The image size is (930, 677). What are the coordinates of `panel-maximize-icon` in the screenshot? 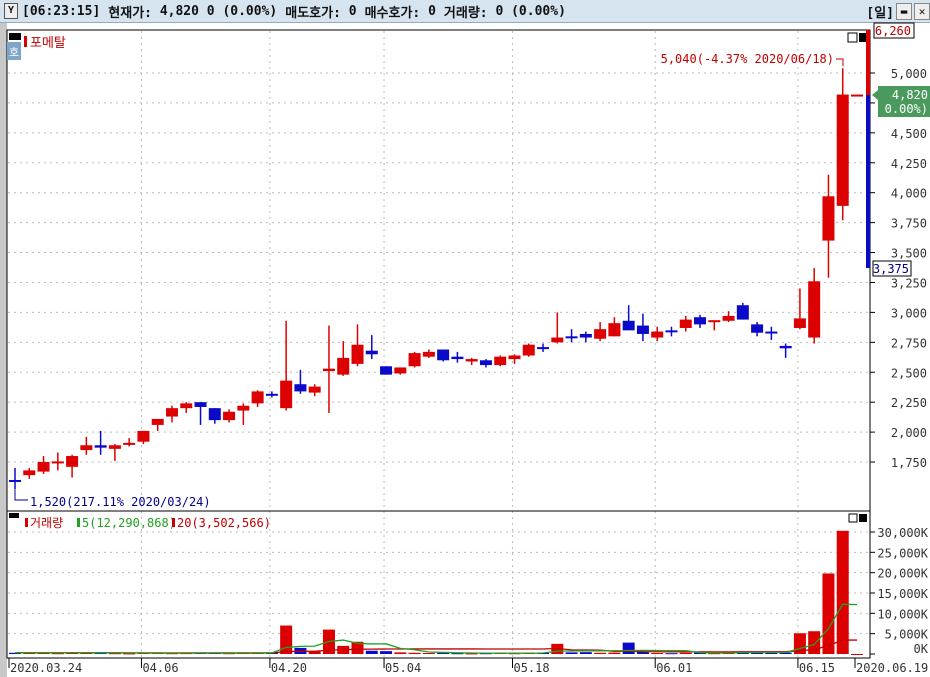 It's located at (852, 37).